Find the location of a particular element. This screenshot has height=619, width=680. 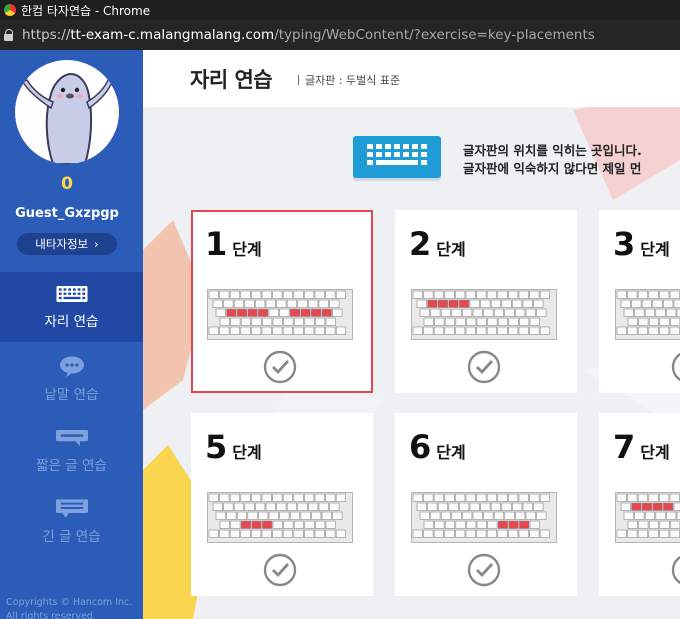

avatar is located at coordinates (67, 112).